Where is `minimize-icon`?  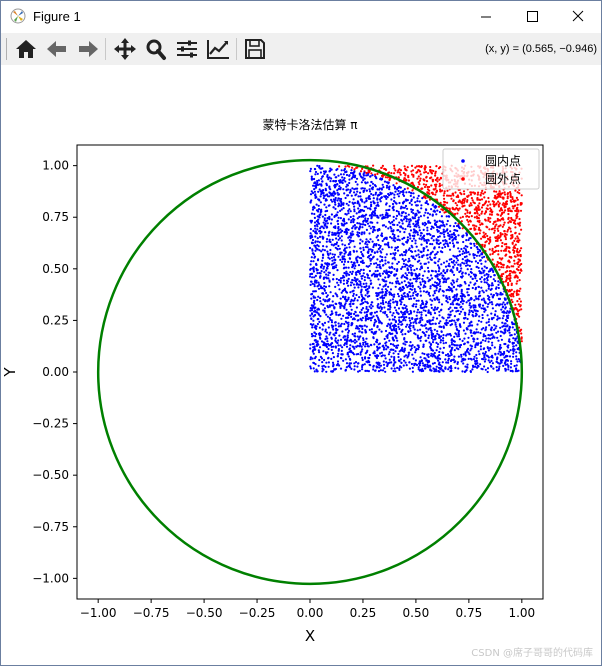 minimize-icon is located at coordinates (486, 17).